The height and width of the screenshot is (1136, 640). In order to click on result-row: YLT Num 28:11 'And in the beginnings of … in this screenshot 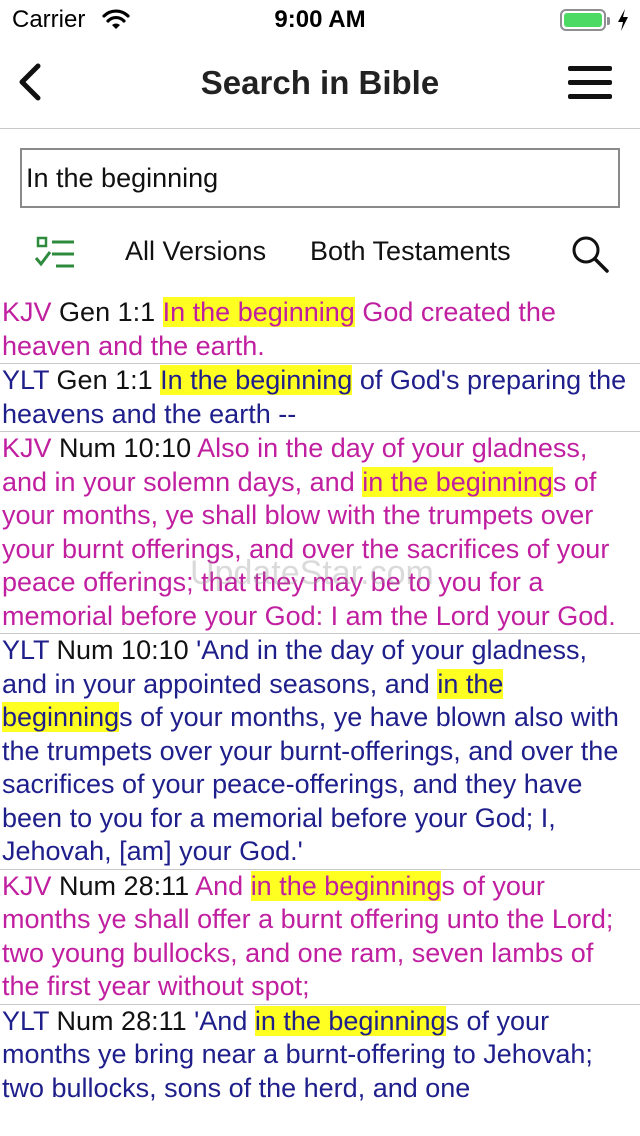, I will do `click(320, 1055)`.